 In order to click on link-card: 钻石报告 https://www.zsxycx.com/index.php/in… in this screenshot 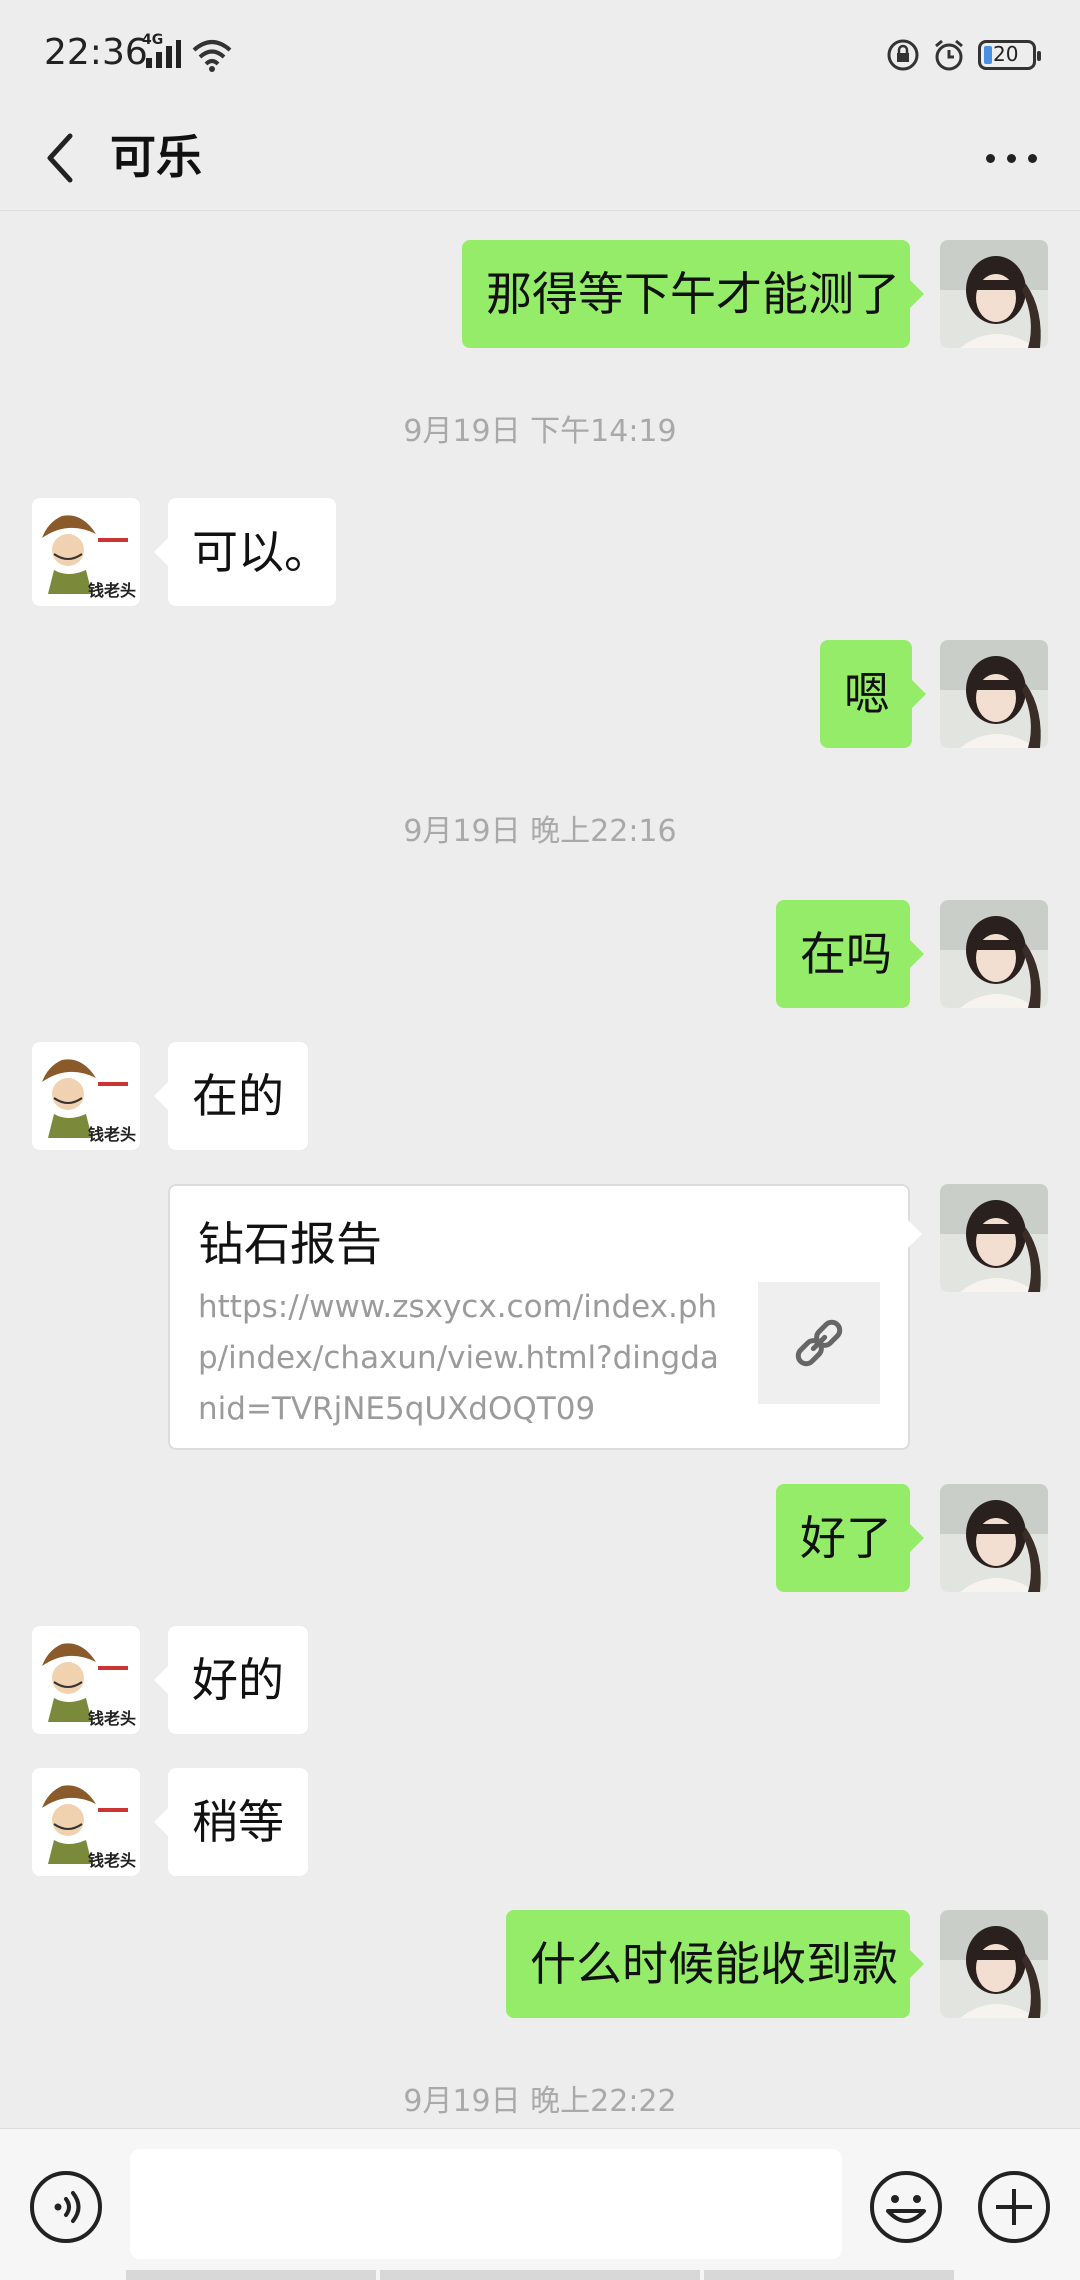, I will do `click(545, 1317)`.